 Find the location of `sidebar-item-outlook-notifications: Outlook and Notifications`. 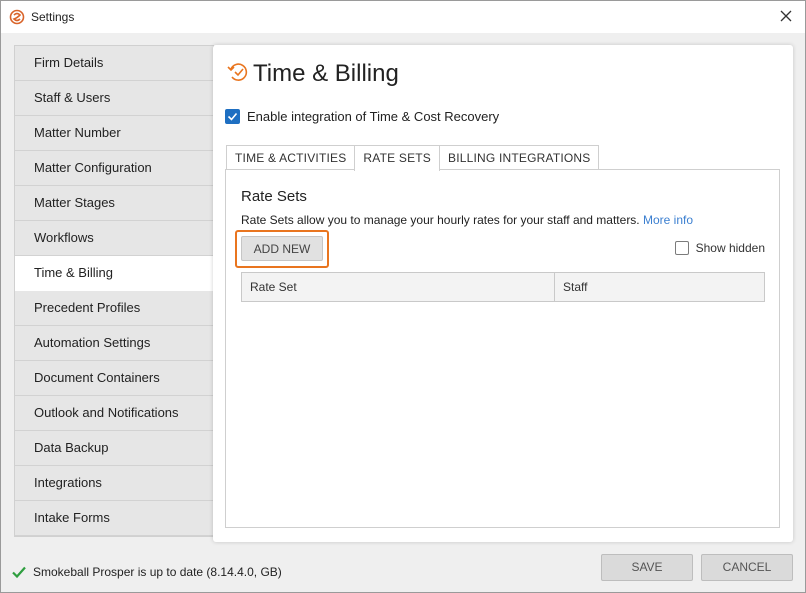

sidebar-item-outlook-notifications: Outlook and Notifications is located at coordinates (114, 413).